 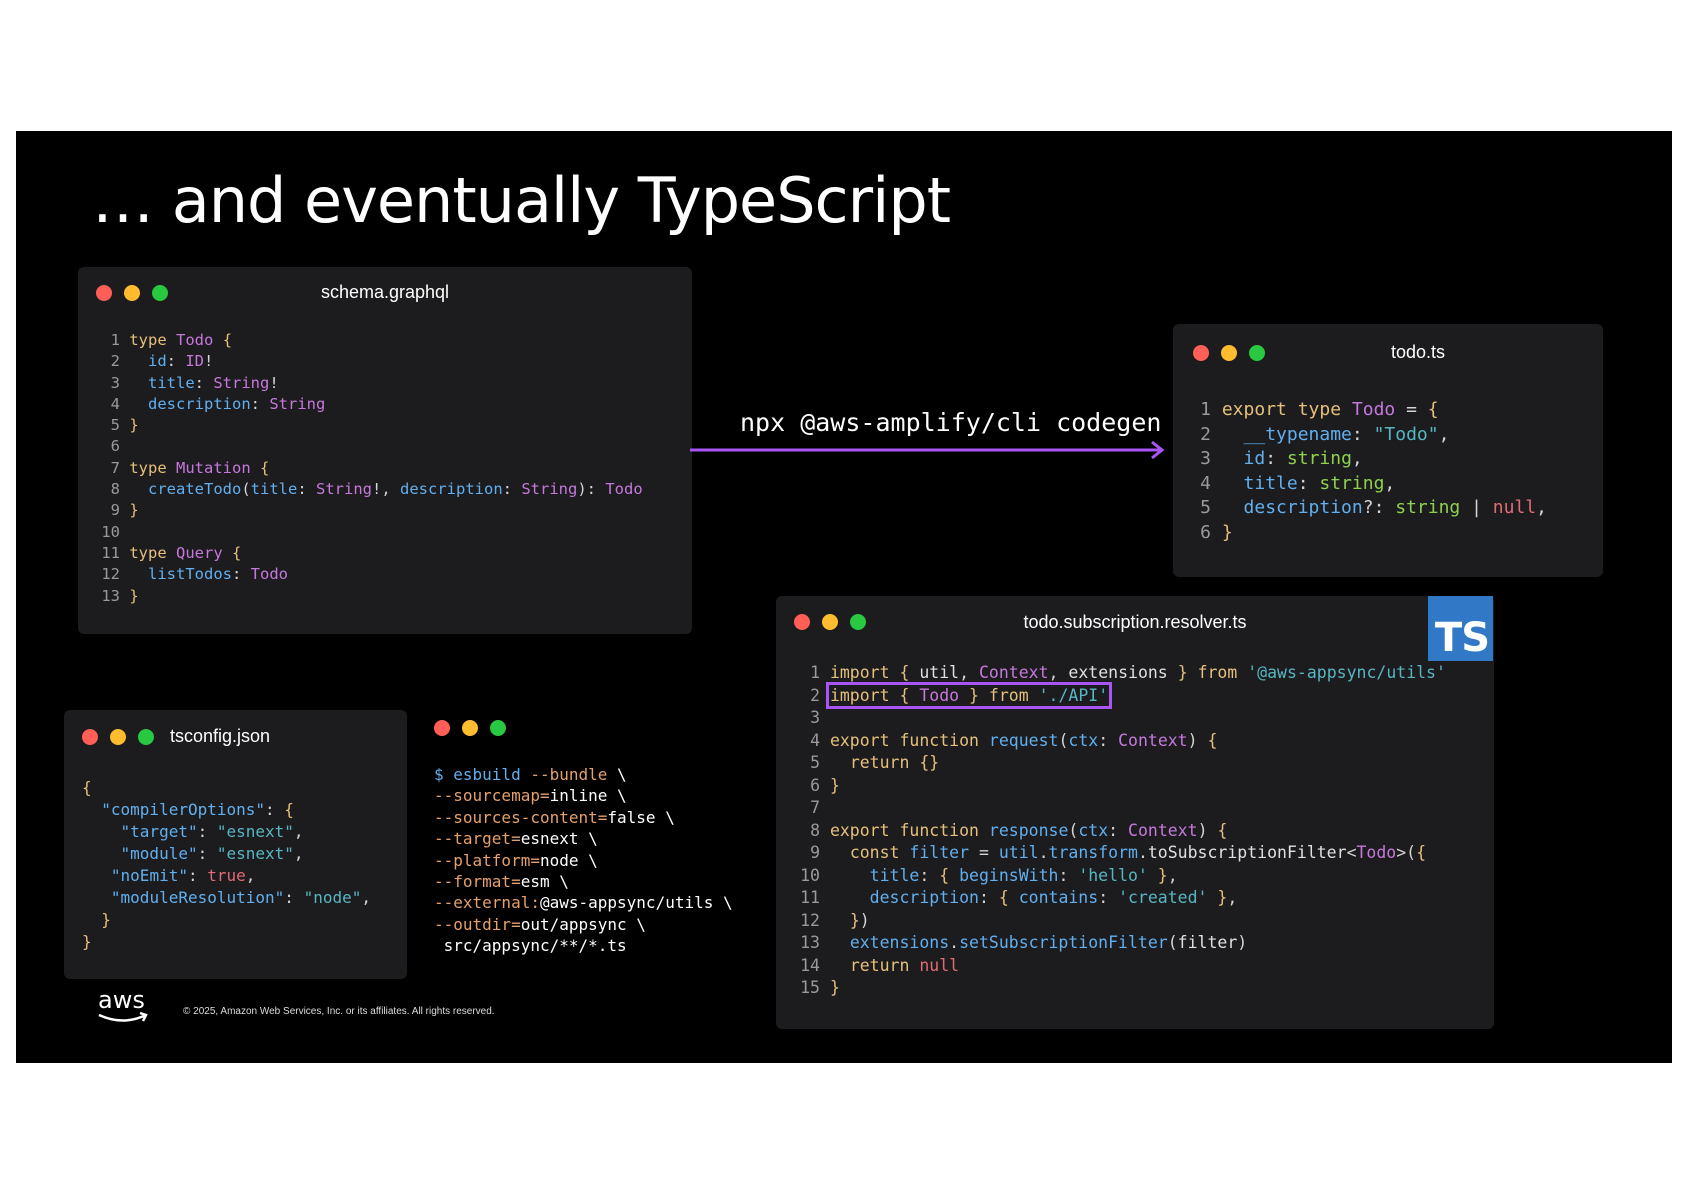 I want to click on code-line: 3, so click(x=815, y=717).